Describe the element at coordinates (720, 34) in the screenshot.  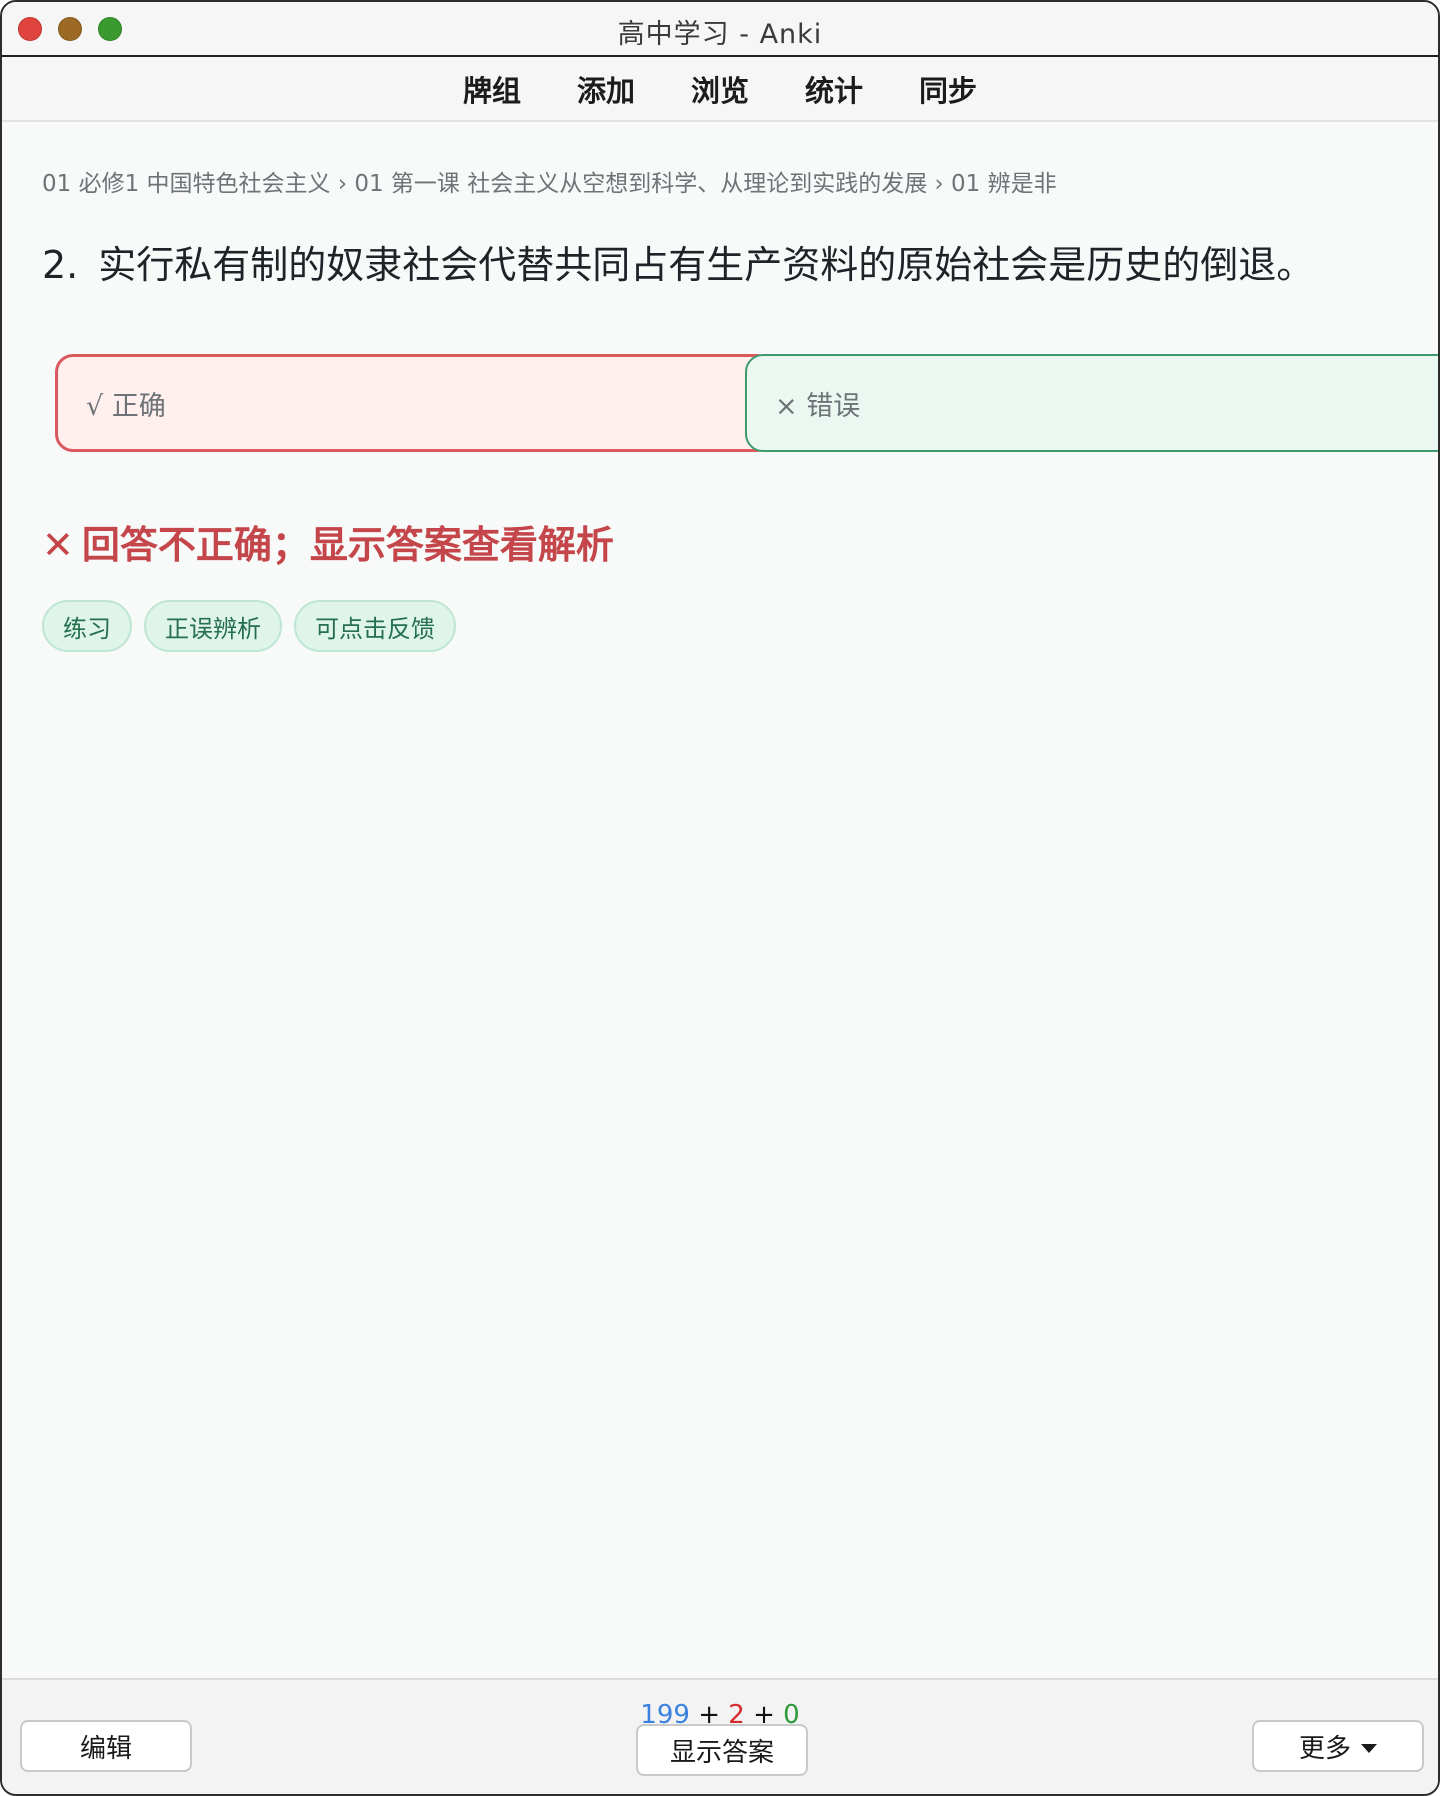
I see `window-title: 高中学习 - Anki` at that location.